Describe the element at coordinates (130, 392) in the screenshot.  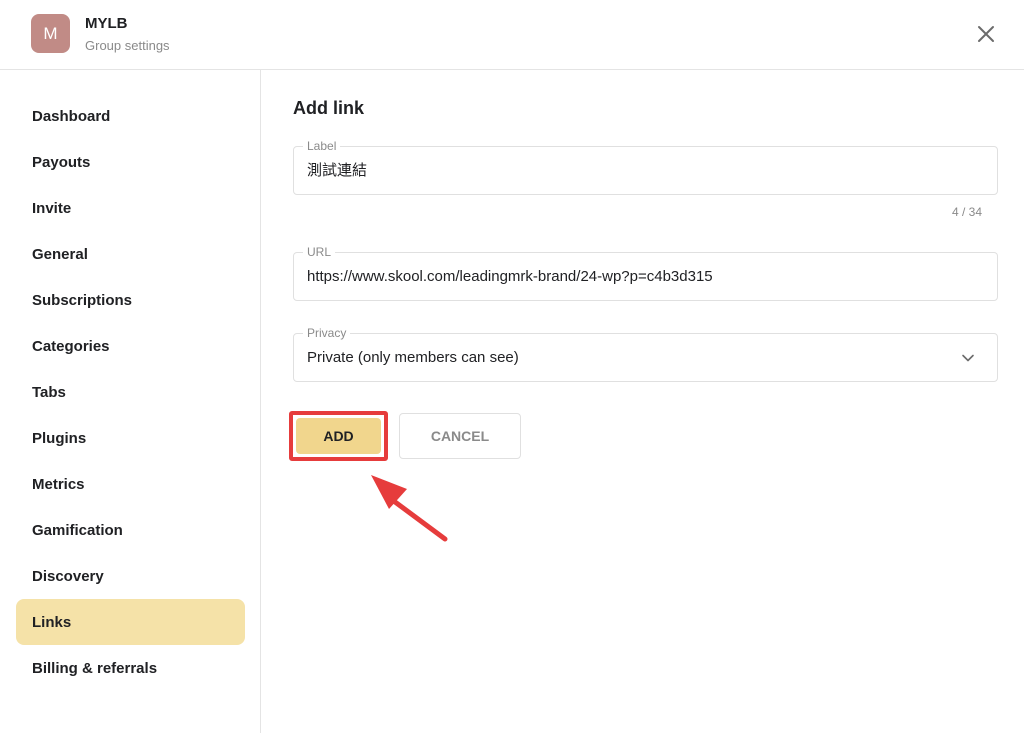
I see `sidebar-item-tabs: Tabs` at that location.